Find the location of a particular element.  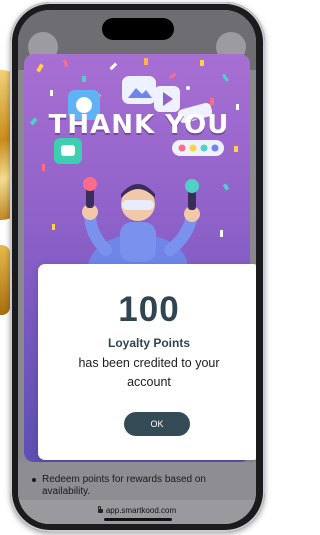

bullet-icon is located at coordinates (34, 480).